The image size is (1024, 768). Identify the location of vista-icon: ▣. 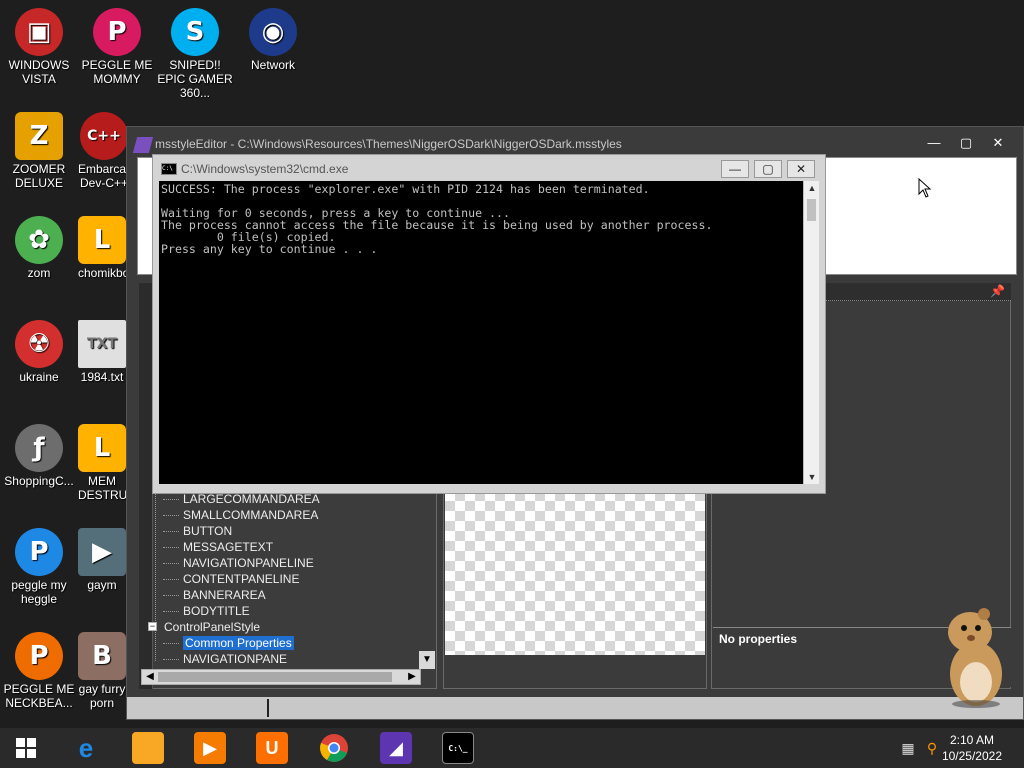
(39, 32).